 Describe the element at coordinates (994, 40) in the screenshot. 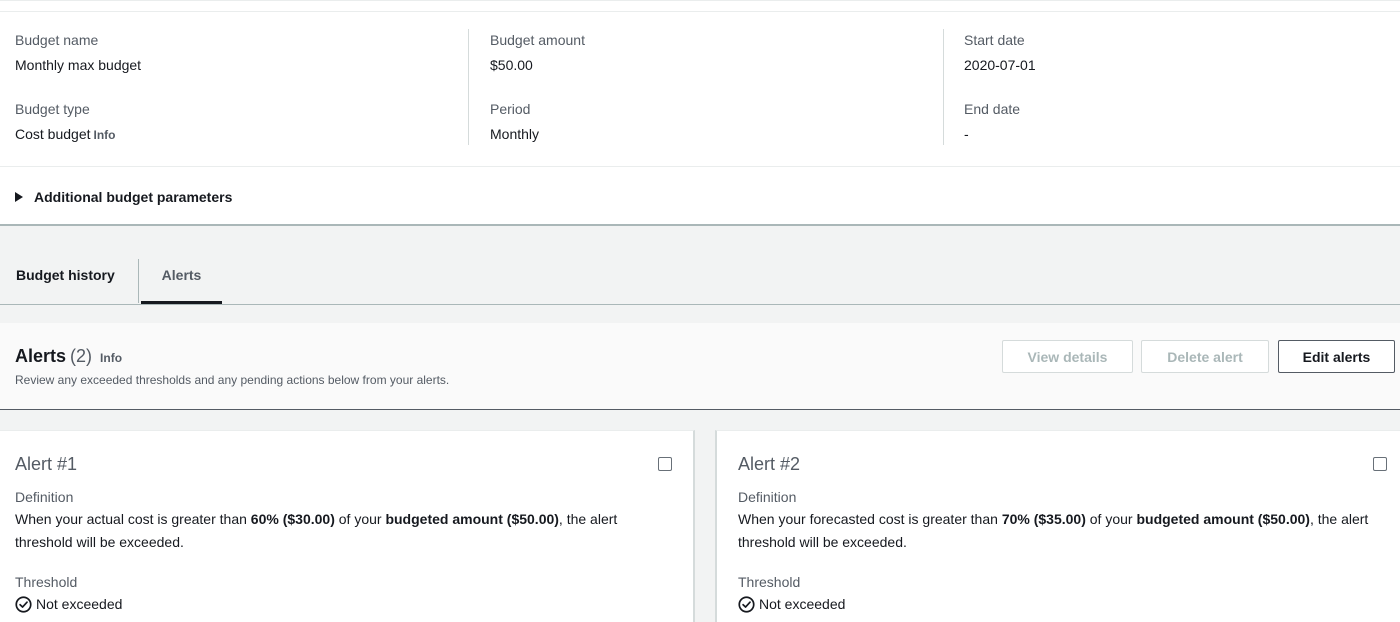

I see `start-date-label: Start date` at that location.